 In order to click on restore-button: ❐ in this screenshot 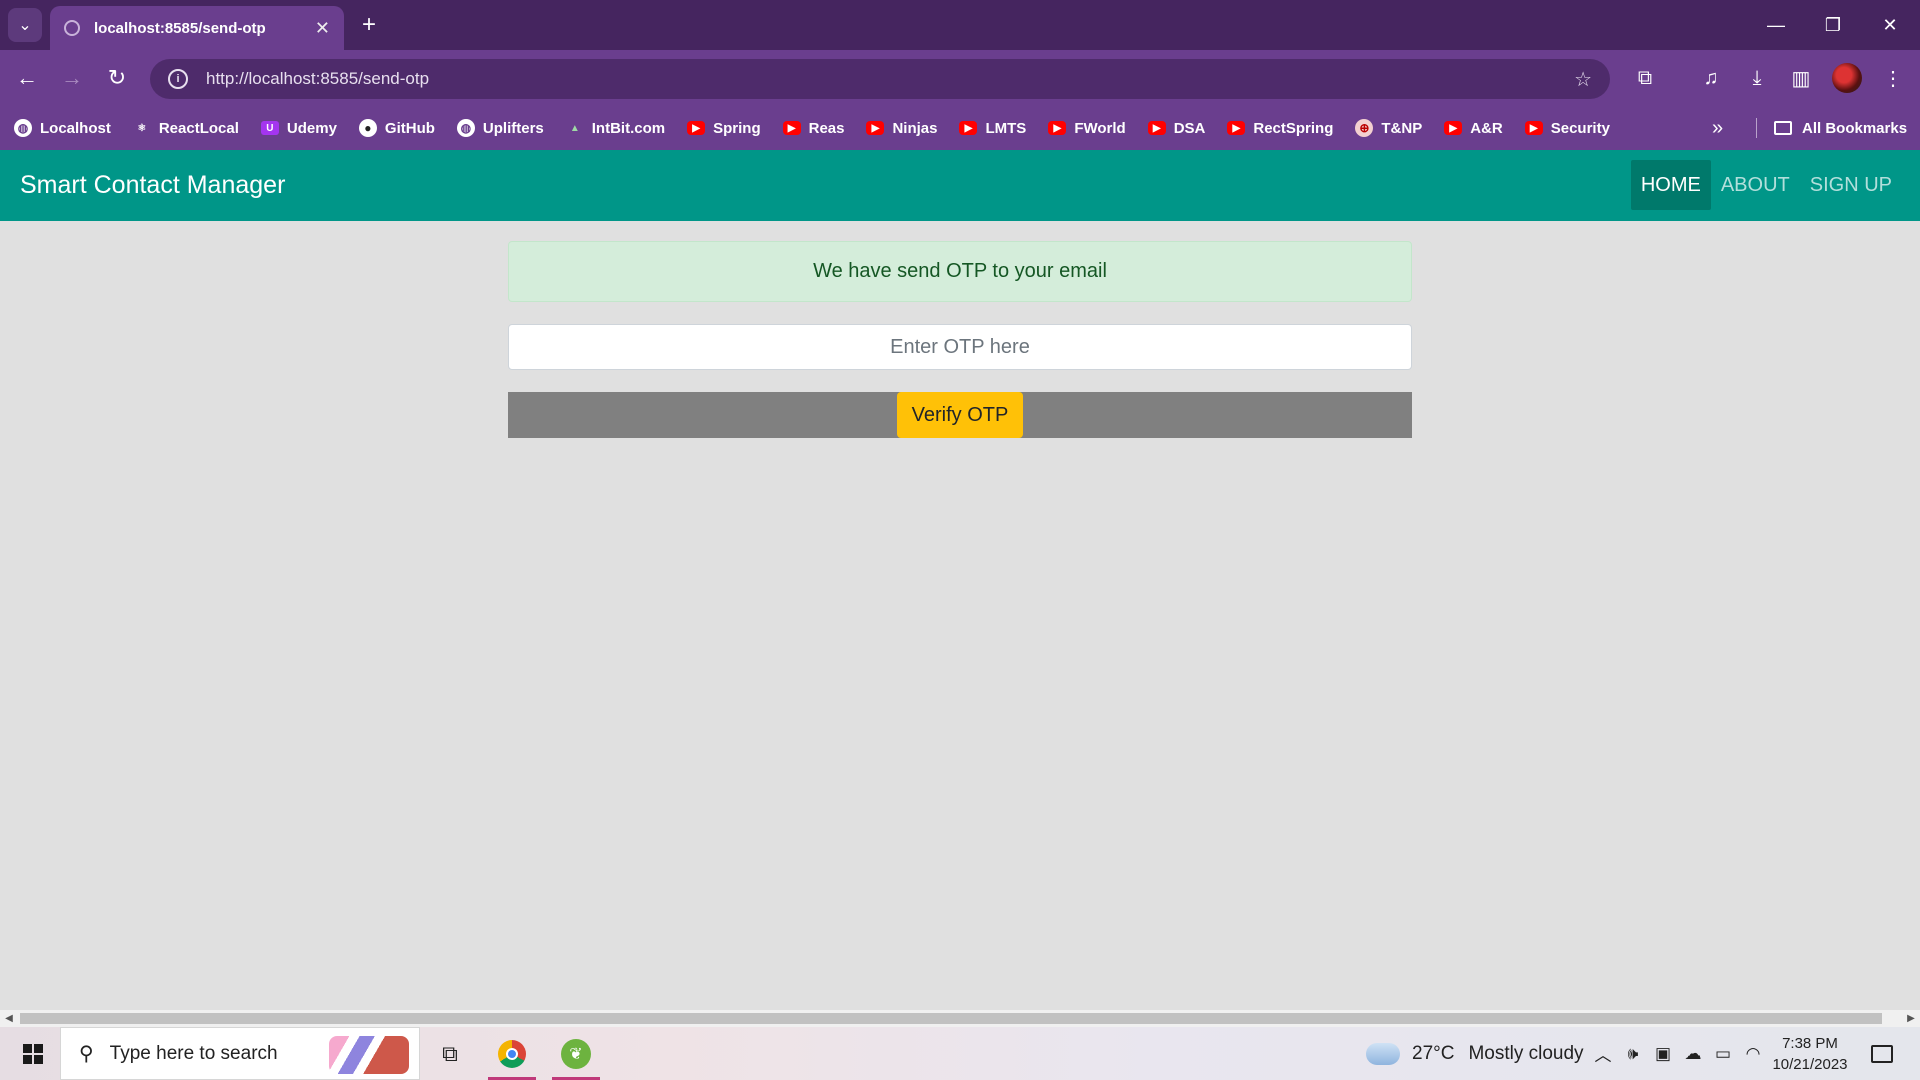, I will do `click(1833, 25)`.